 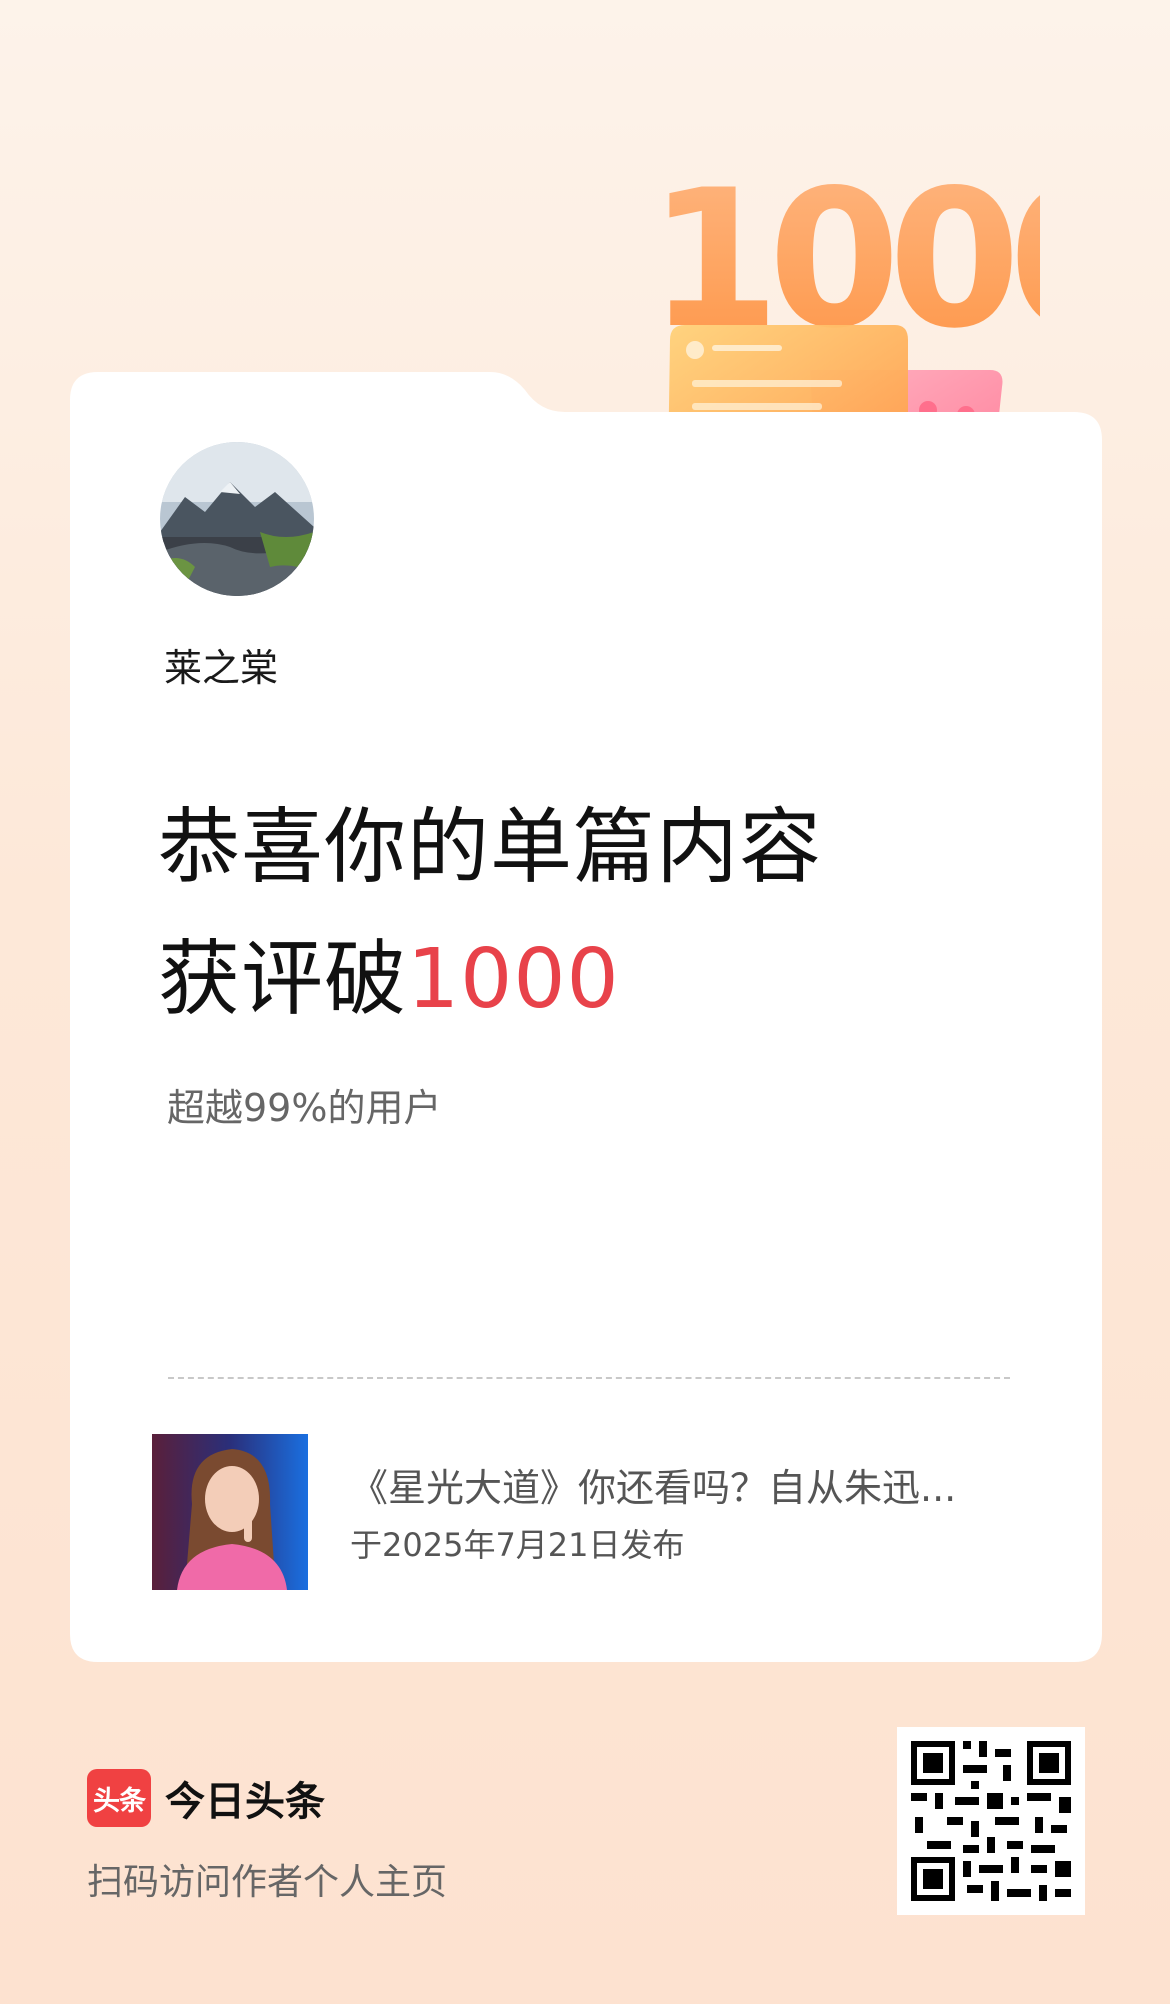 I want to click on toutiao-logo-icon: 头条, so click(x=119, y=1798).